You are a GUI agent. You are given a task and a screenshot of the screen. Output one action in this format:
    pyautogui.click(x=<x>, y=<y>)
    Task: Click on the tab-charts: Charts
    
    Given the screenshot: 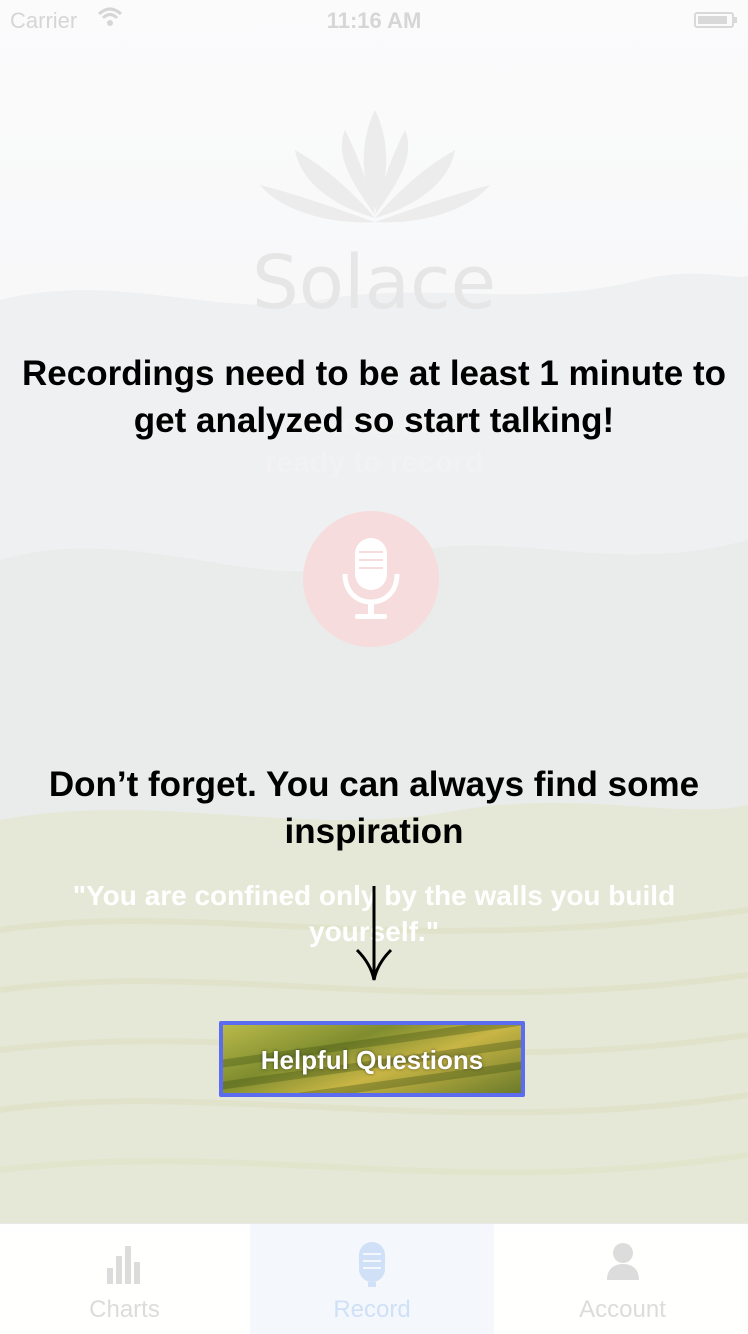 What is the action you would take?
    pyautogui.click(x=124, y=1279)
    